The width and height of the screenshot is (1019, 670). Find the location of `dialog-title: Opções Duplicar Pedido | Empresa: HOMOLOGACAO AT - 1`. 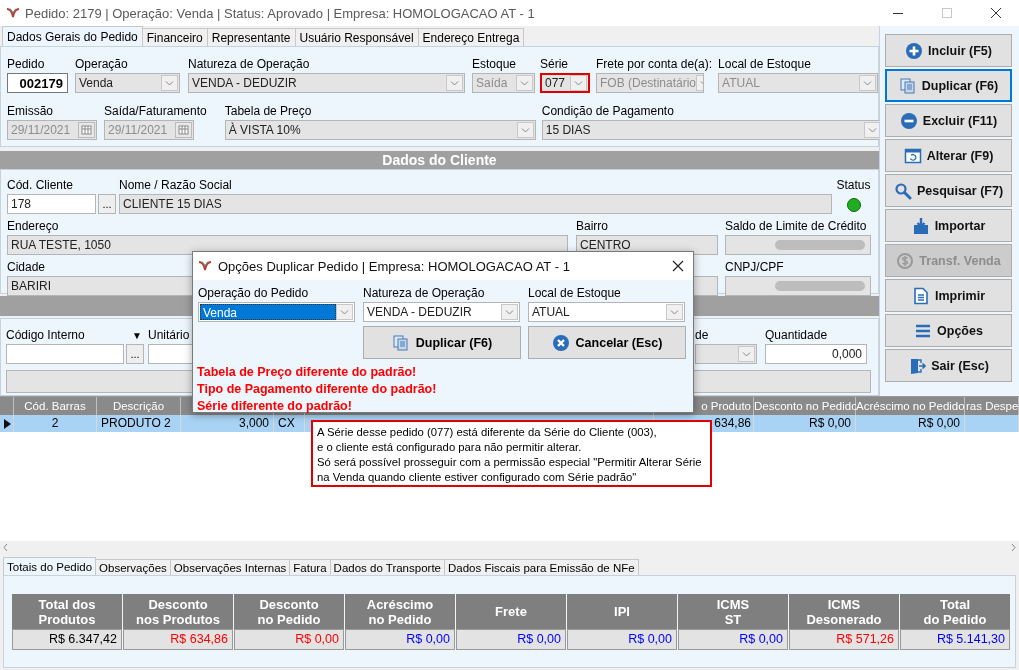

dialog-title: Opções Duplicar Pedido | Empresa: HOMOLOGACAO AT - 1 is located at coordinates (394, 266).